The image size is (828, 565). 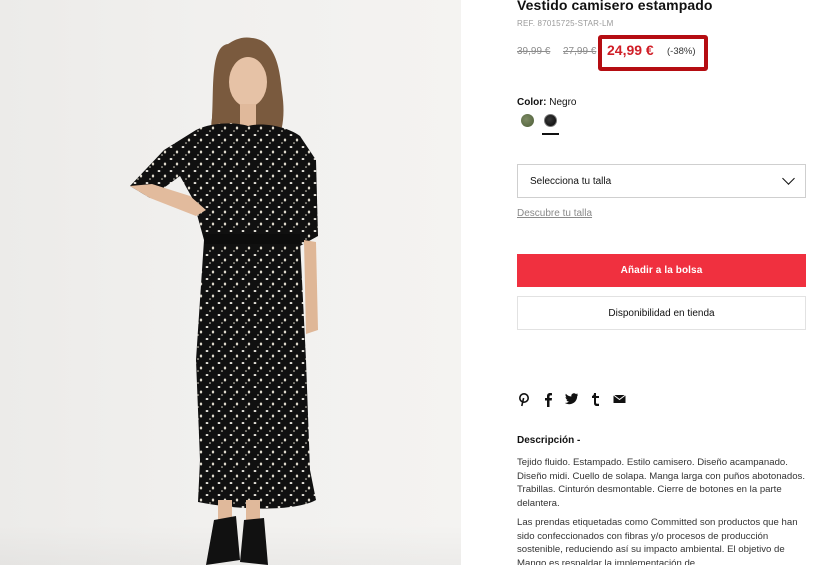 What do you see at coordinates (547, 400) in the screenshot?
I see `facebook-icon` at bounding box center [547, 400].